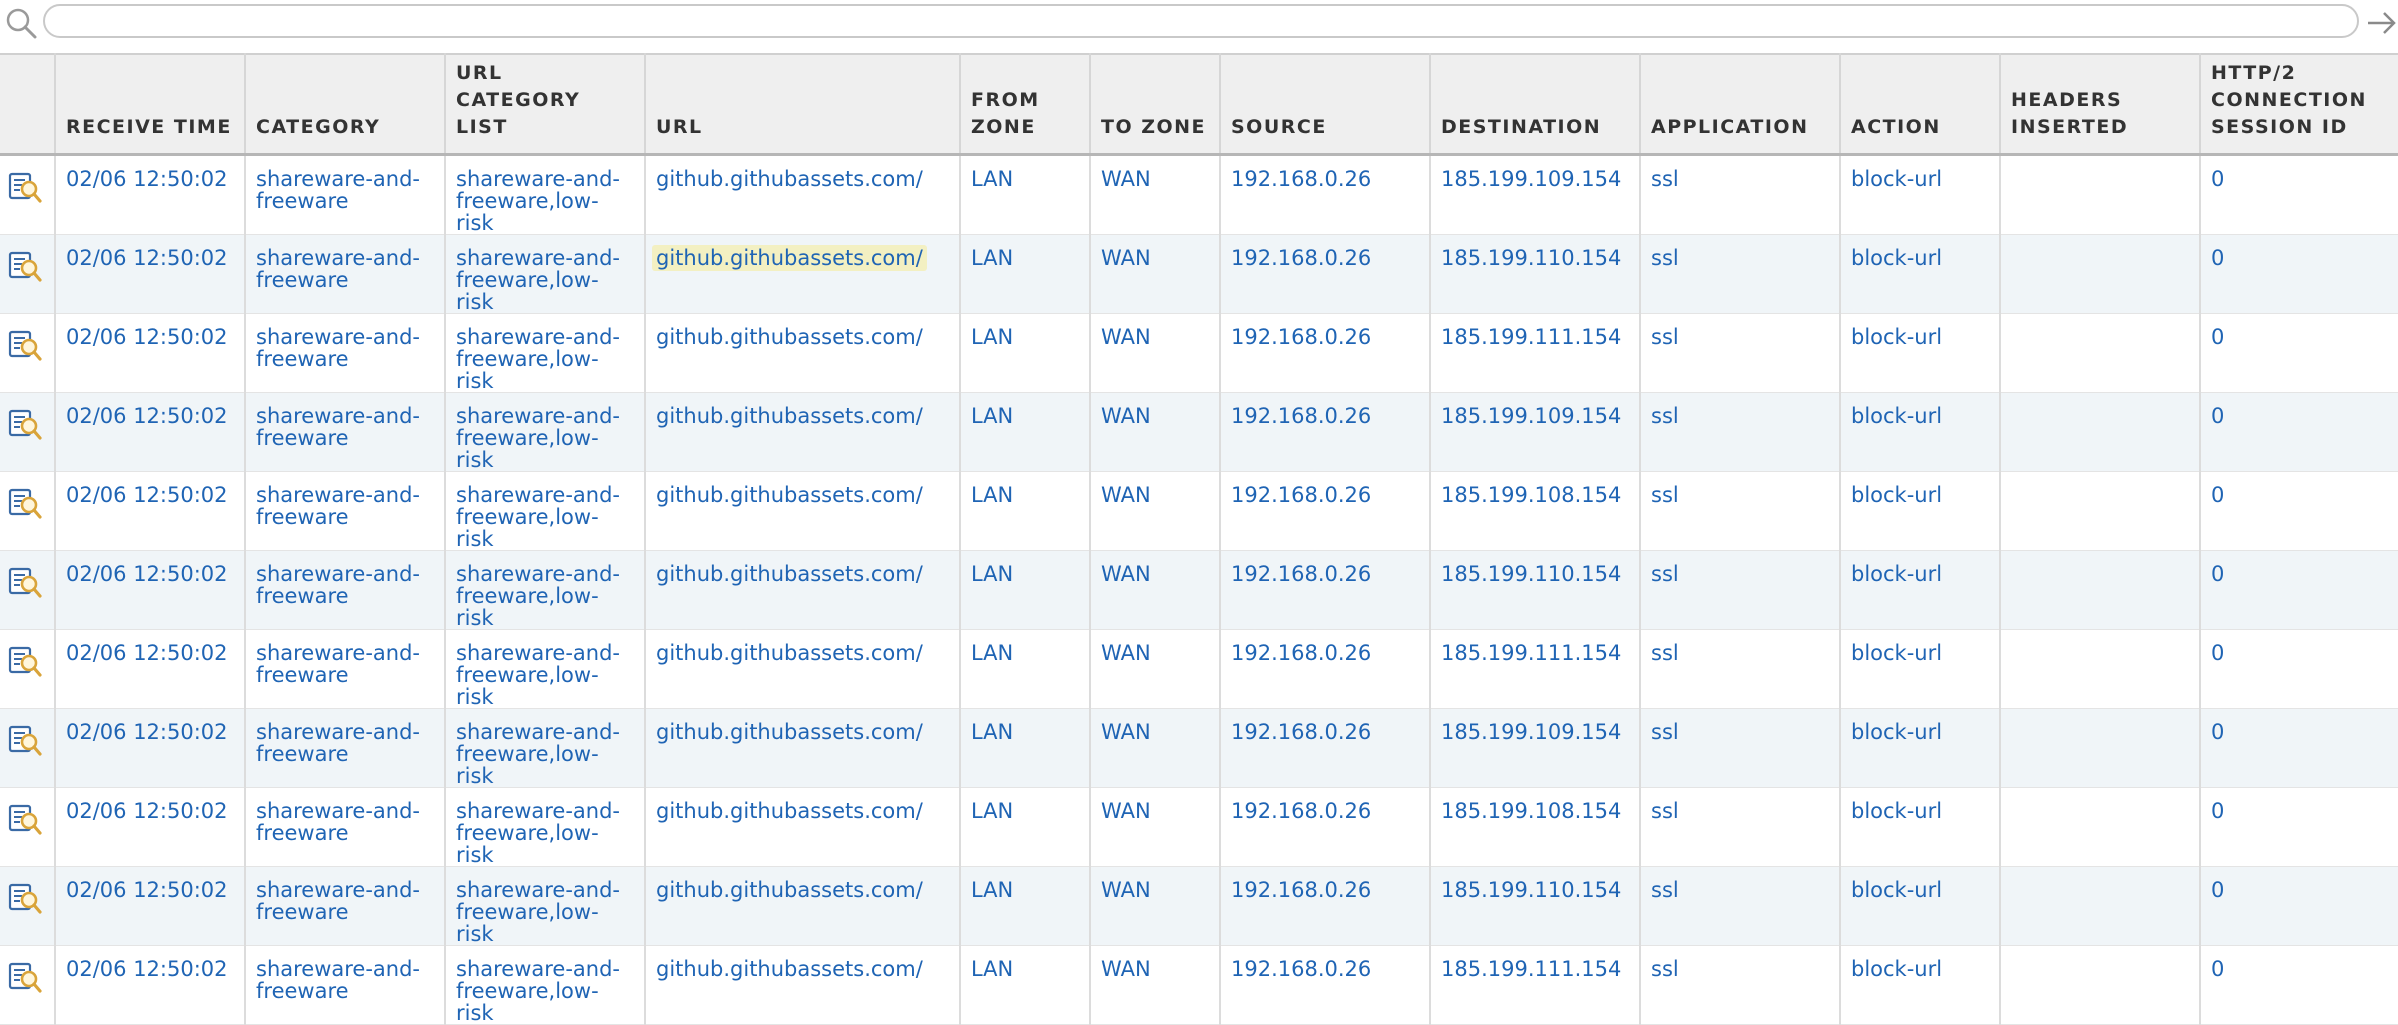 The width and height of the screenshot is (2398, 1025). I want to click on column-header-headers-inserted: HEADERS INSERTED, so click(2100, 104).